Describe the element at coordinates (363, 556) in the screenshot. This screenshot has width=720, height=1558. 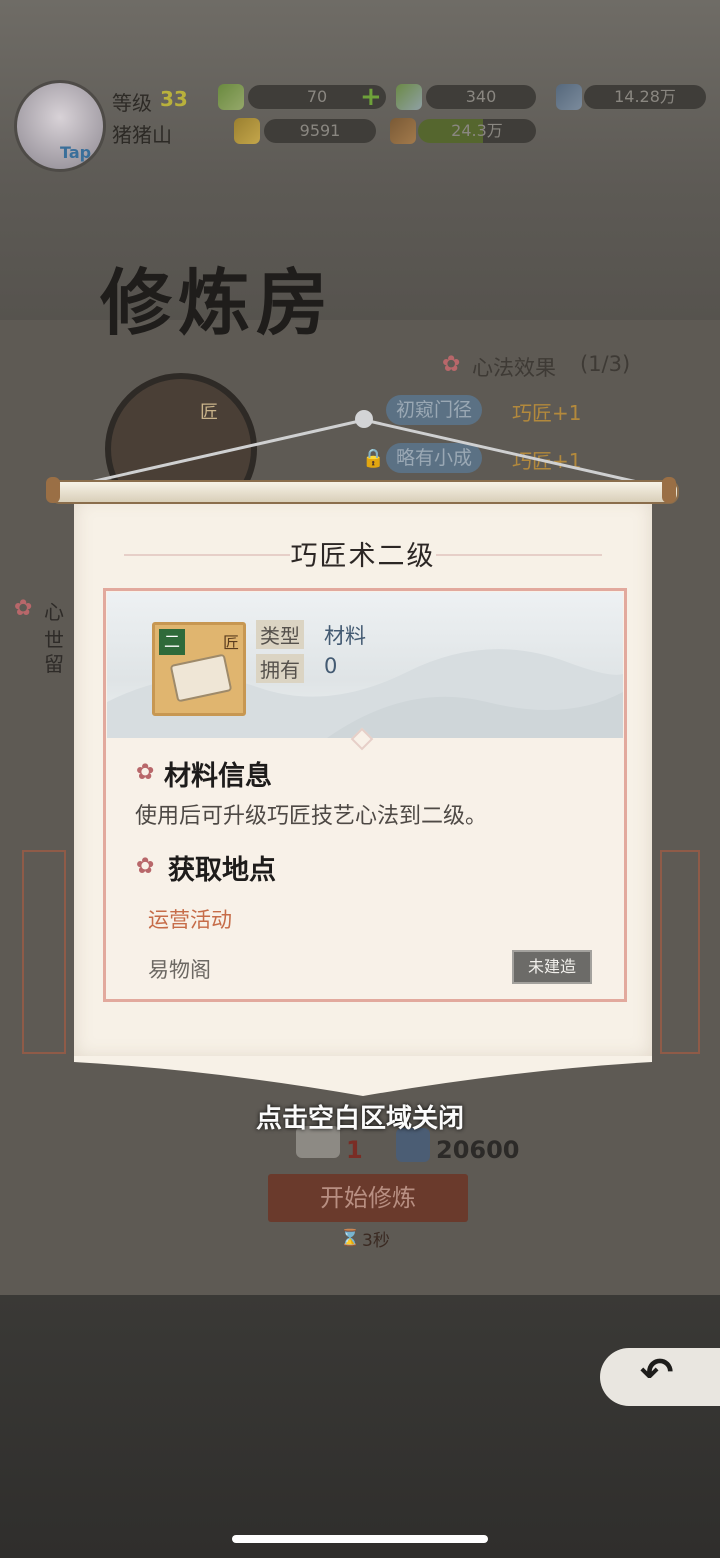
I see `dialog-title: 巧匠术二级` at that location.